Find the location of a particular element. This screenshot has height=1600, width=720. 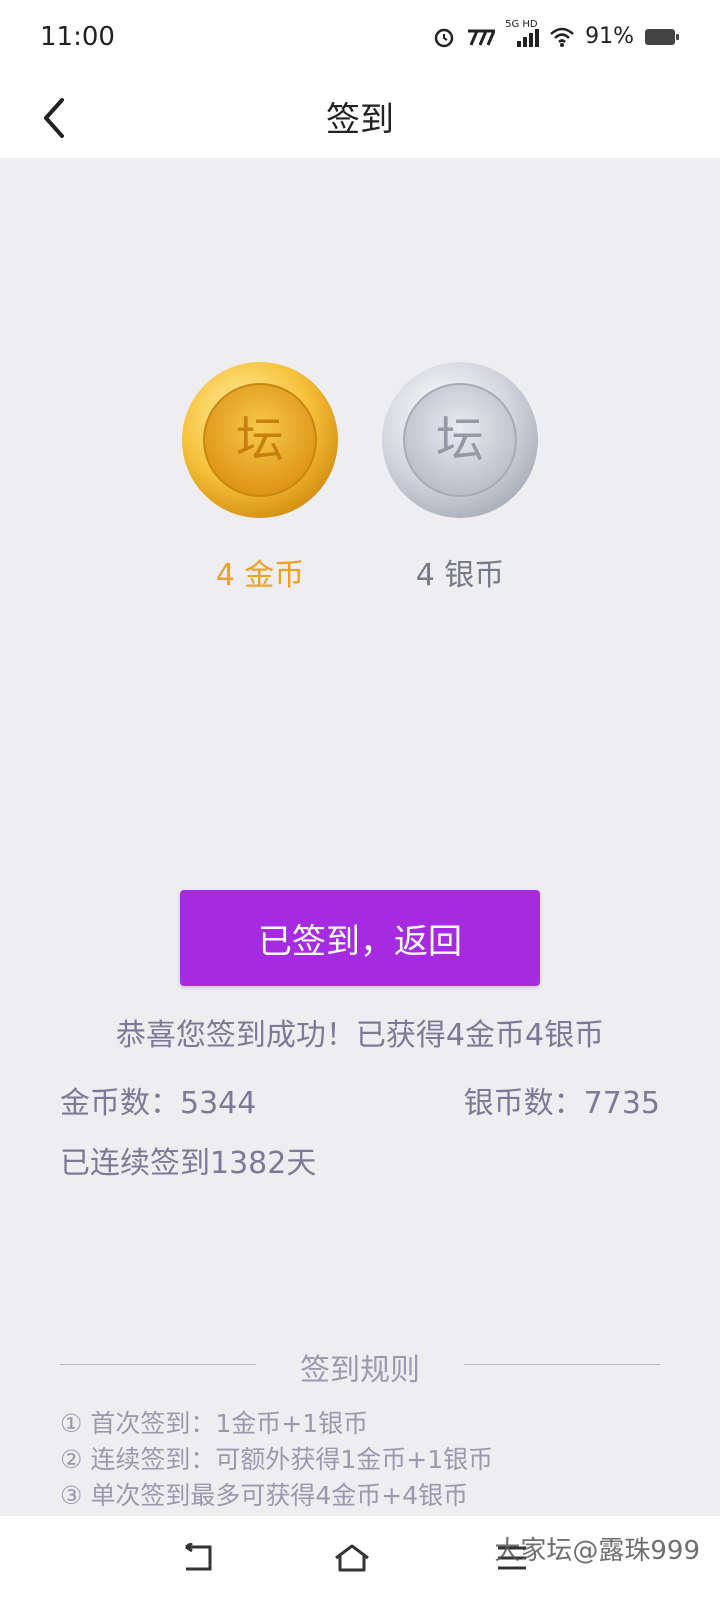

silver-coin-char: 坛 is located at coordinates (460, 440).